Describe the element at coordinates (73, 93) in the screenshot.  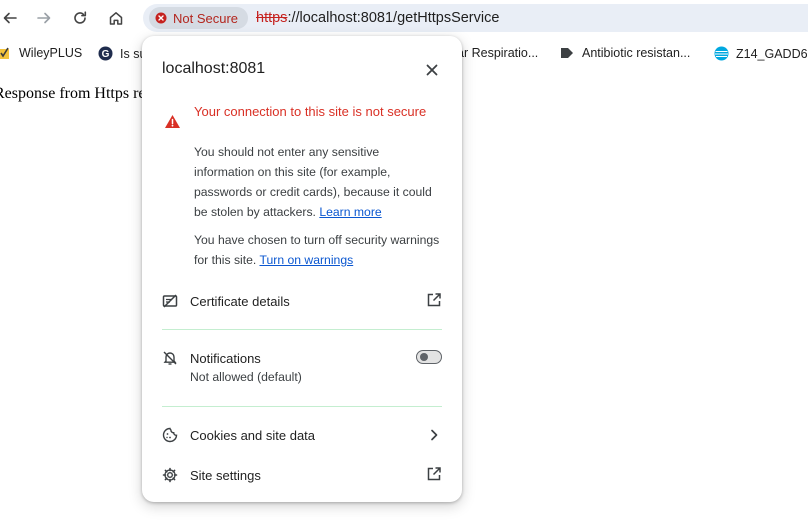
I see `page-response-text: Response from Https re` at that location.